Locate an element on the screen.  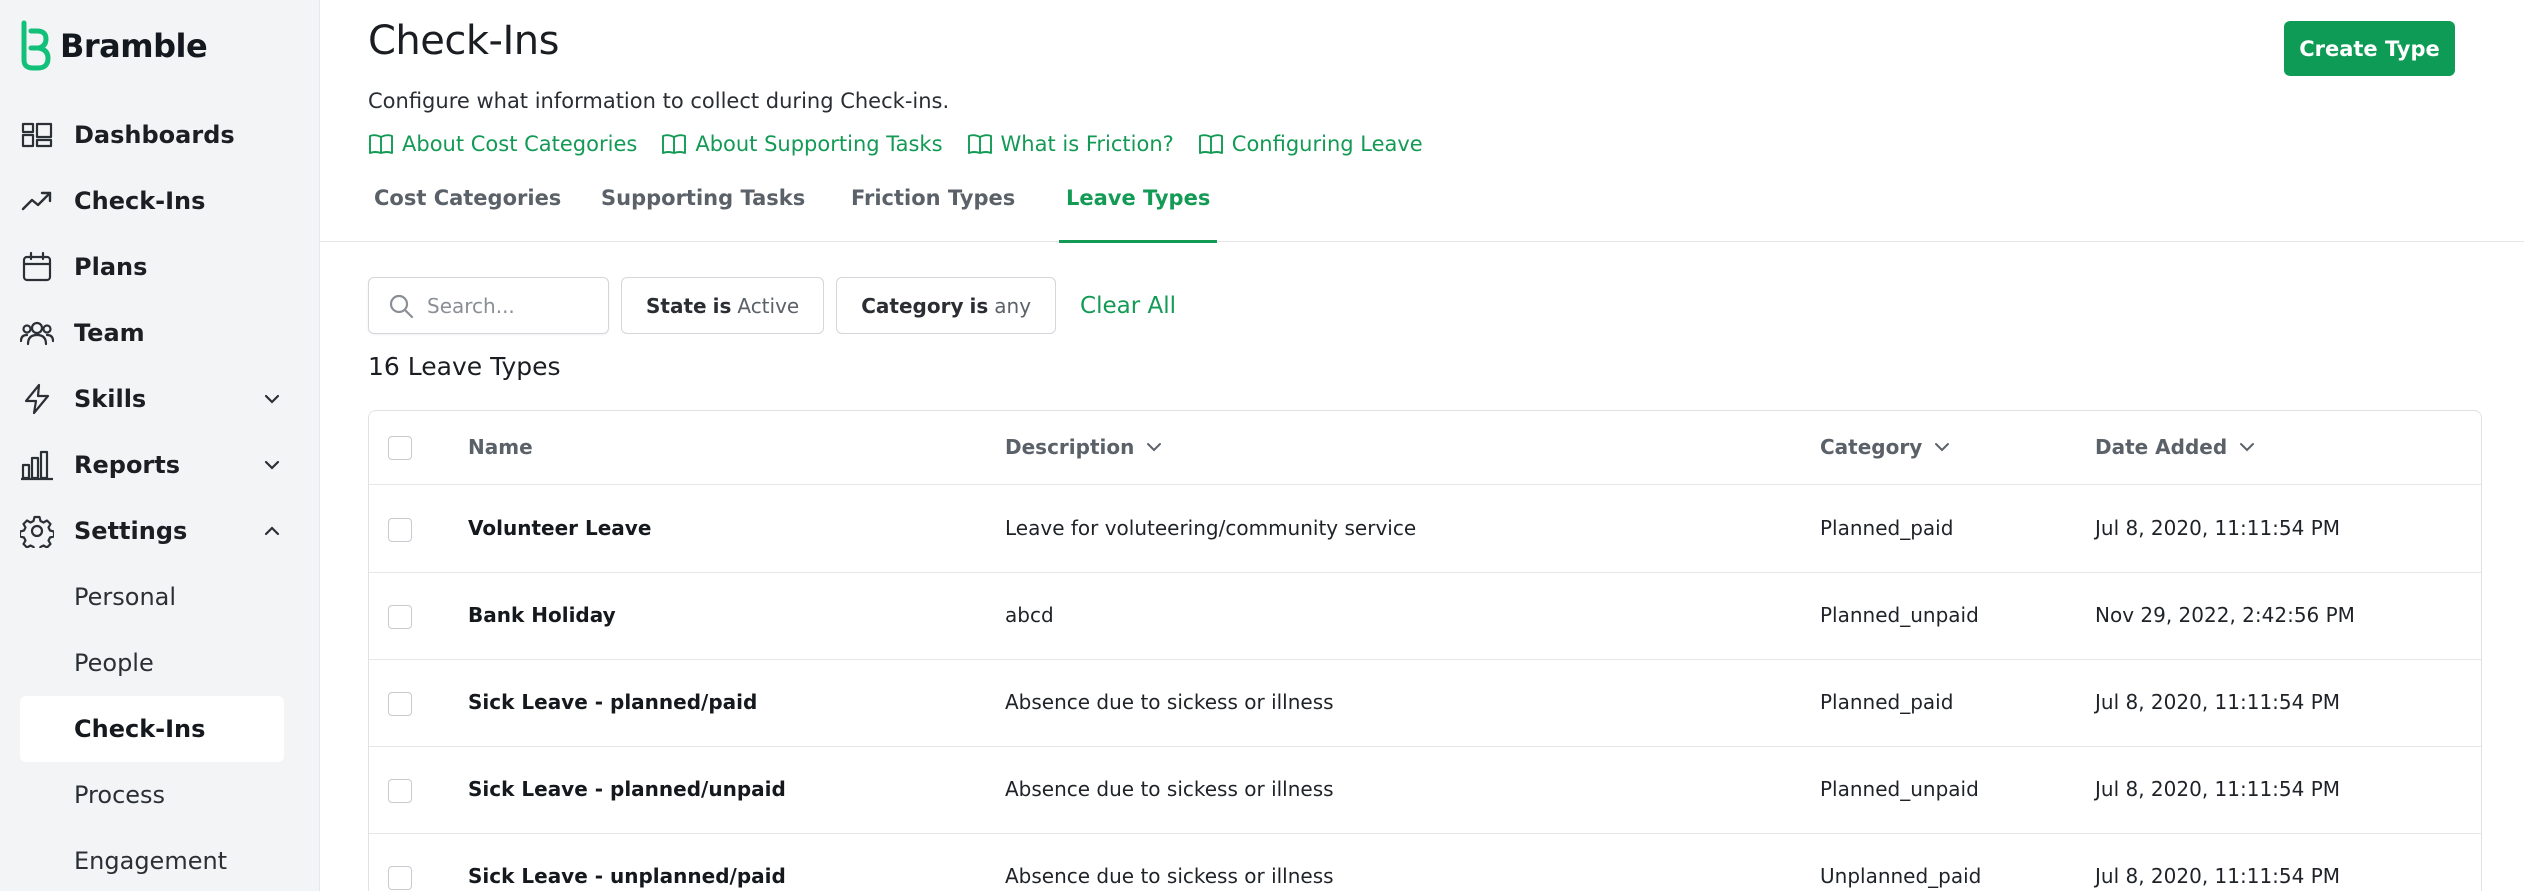
cell-description: Leave for voluteering/community service is located at coordinates (1211, 528).